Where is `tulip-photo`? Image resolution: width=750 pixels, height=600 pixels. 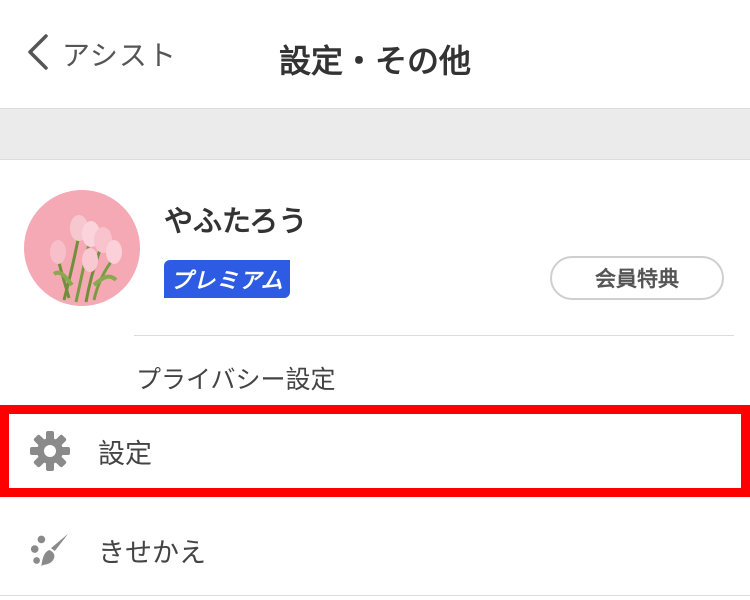
tulip-photo is located at coordinates (82, 248).